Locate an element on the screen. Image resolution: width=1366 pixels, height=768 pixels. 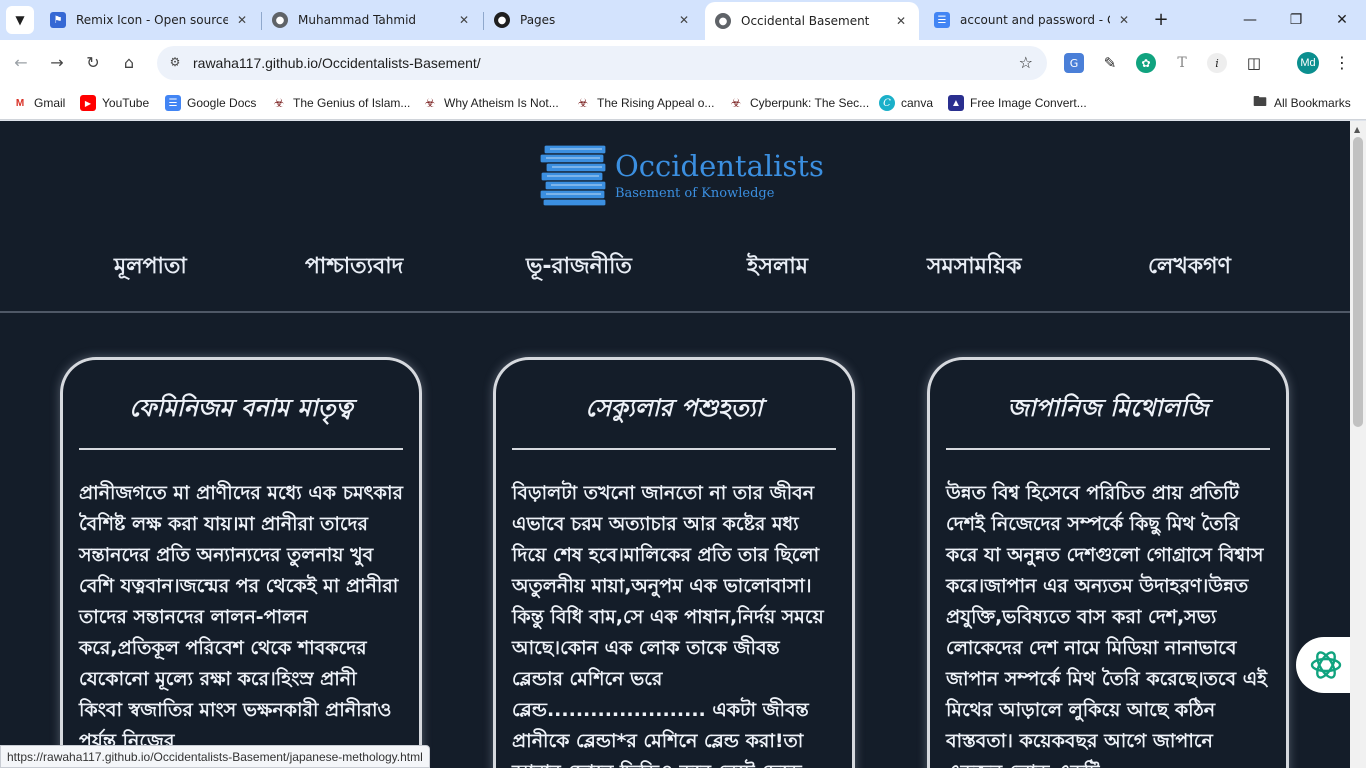
eyedropper-extension-icon: ✎ is located at coordinates (1110, 63).